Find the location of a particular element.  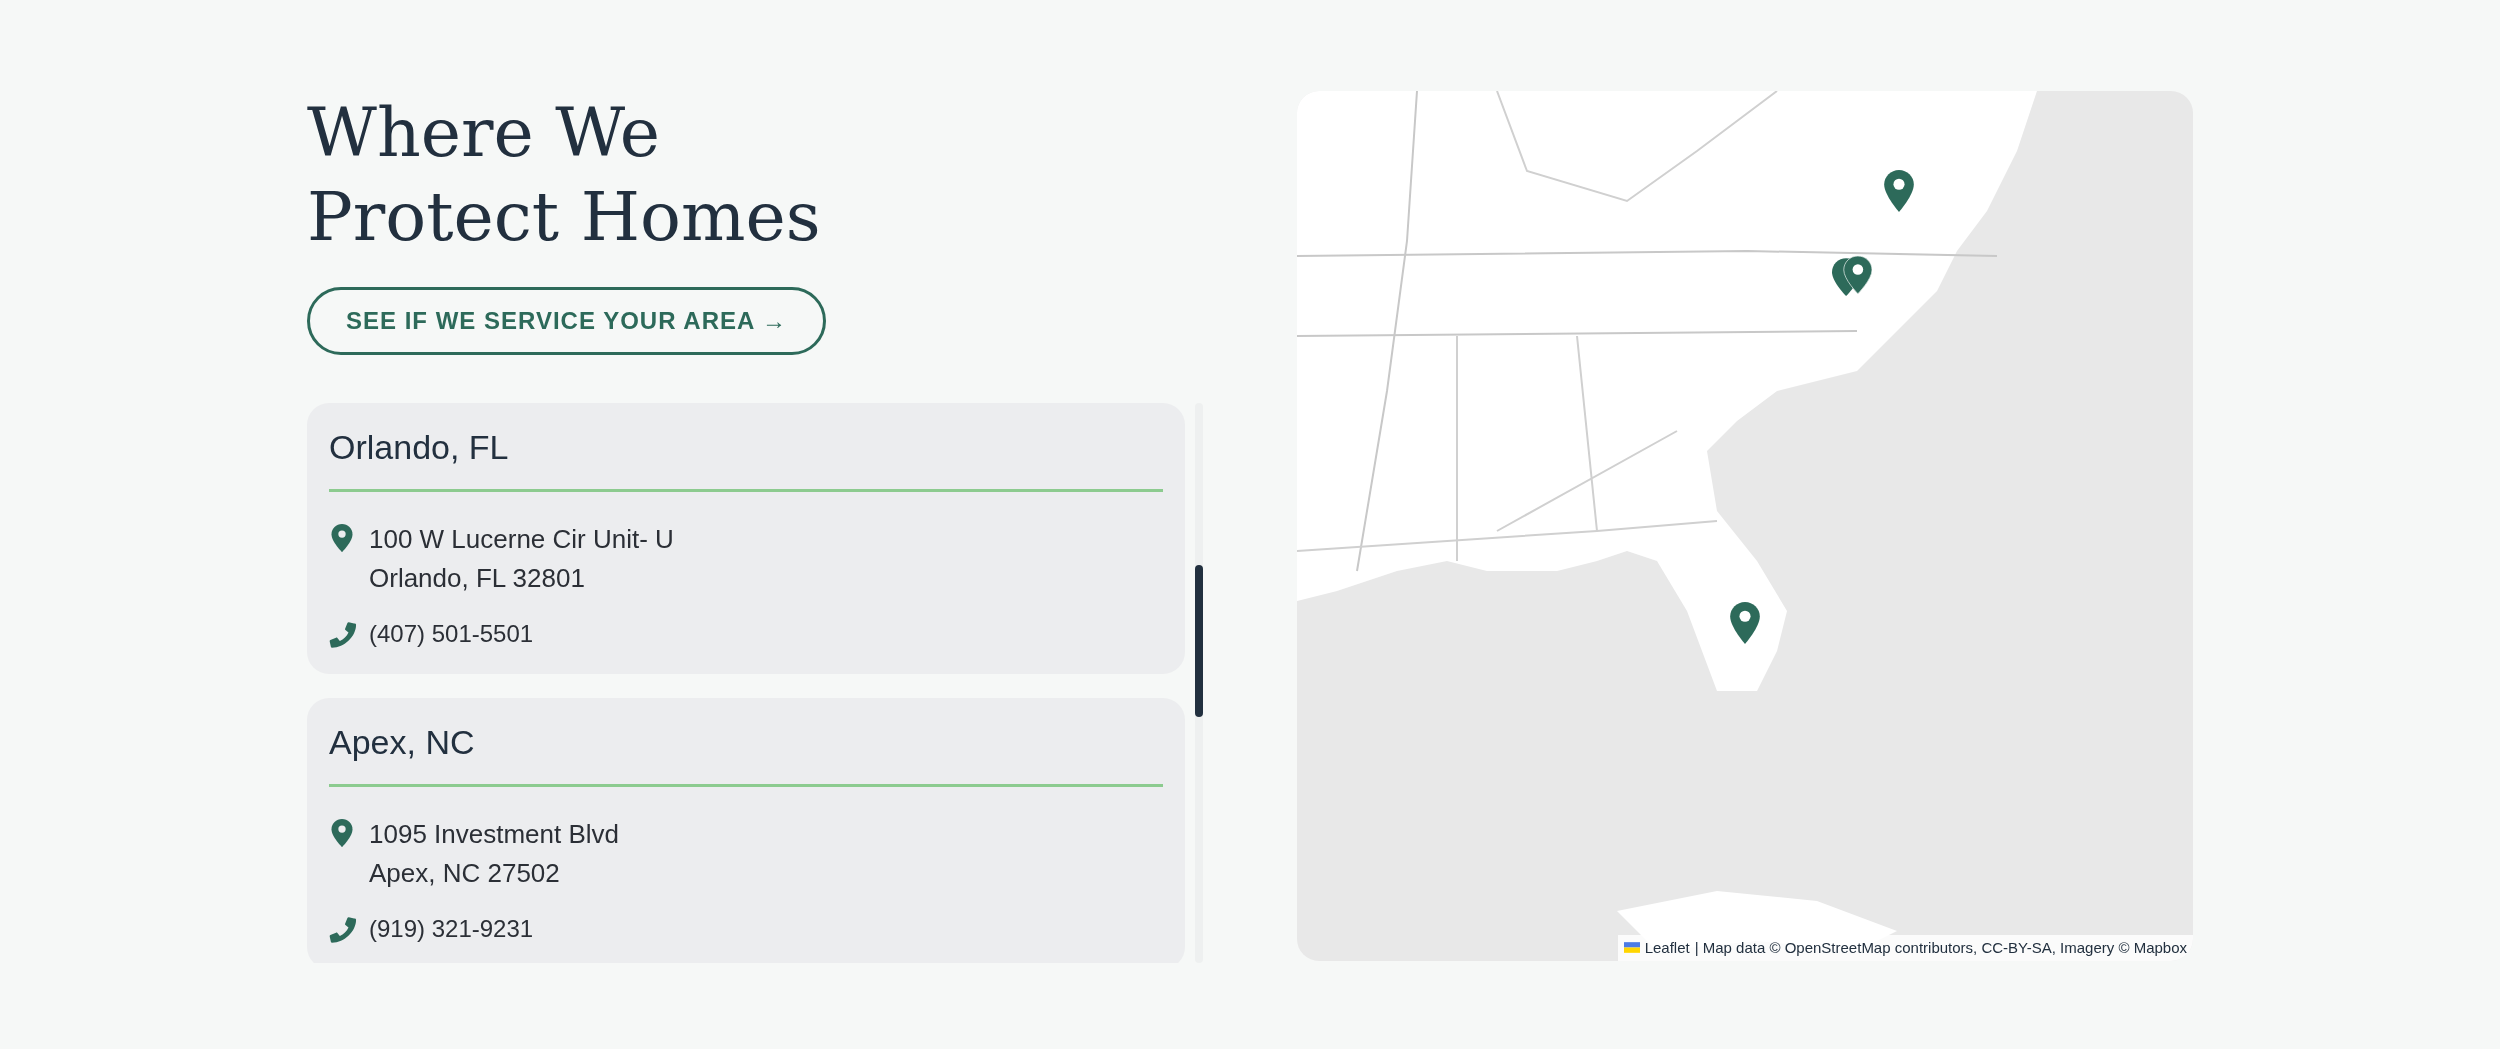

service-area-button: SEE IF WE SERVICE YOUR AREA → is located at coordinates (567, 321).